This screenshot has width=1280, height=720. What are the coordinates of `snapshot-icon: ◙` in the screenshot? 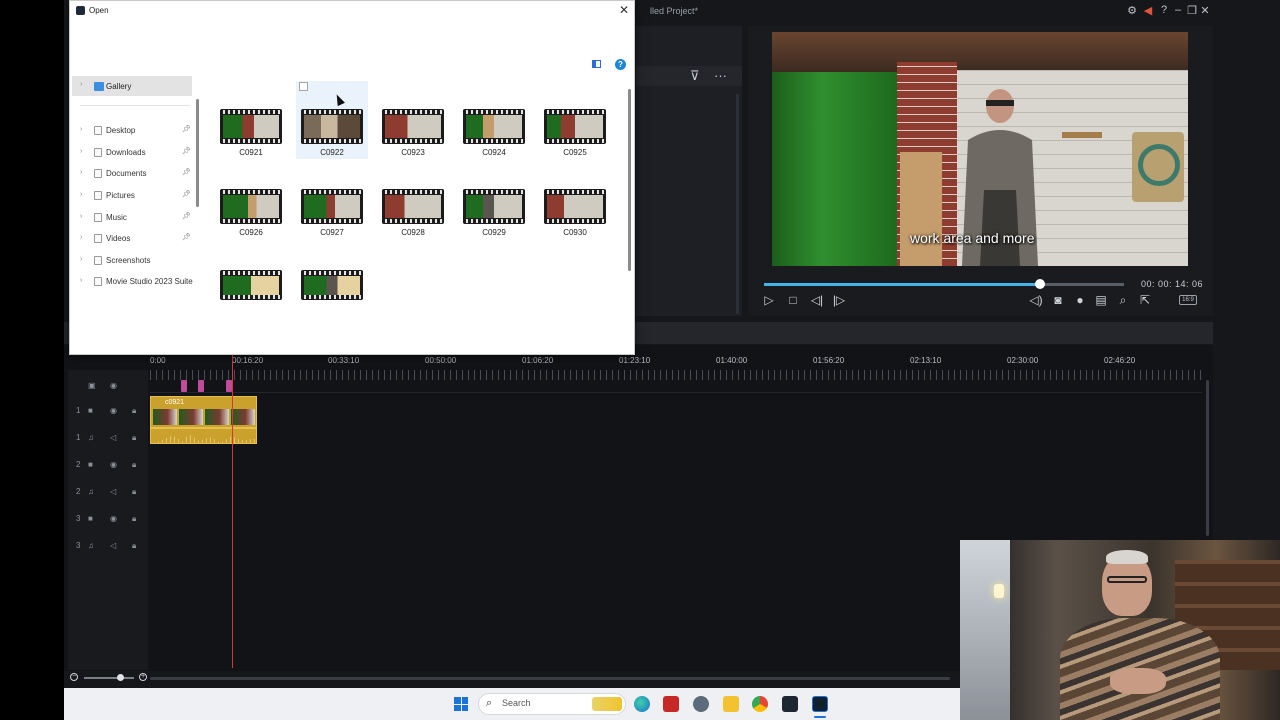 It's located at (1058, 300).